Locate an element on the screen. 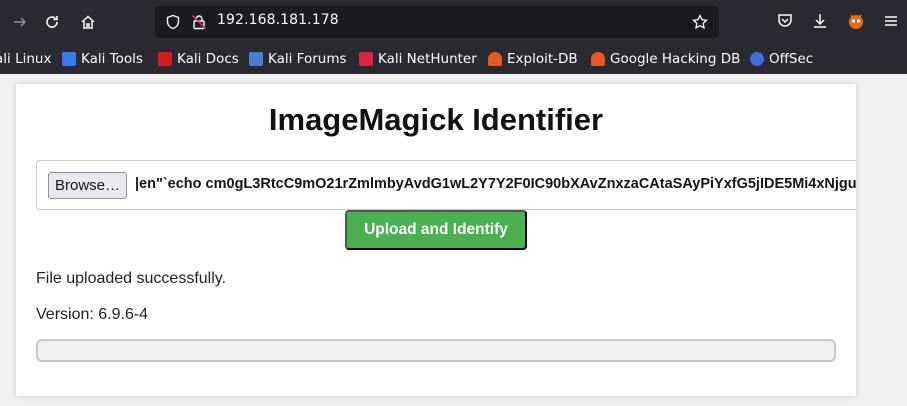 The image size is (907, 406). bookmark-label: Kali Docs is located at coordinates (208, 59).